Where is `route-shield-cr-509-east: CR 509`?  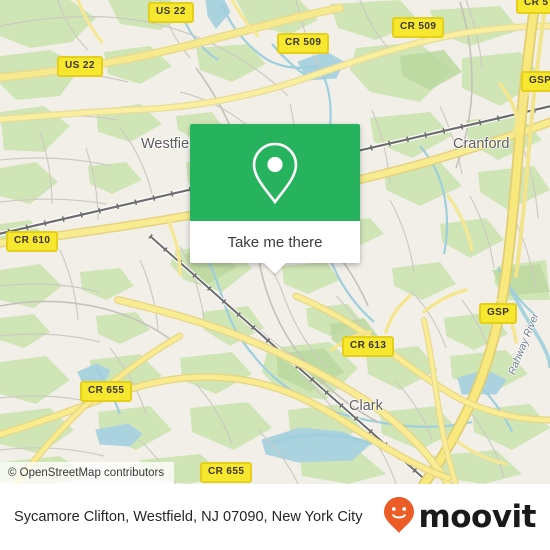
route-shield-cr-509-east: CR 509 is located at coordinates (418, 27).